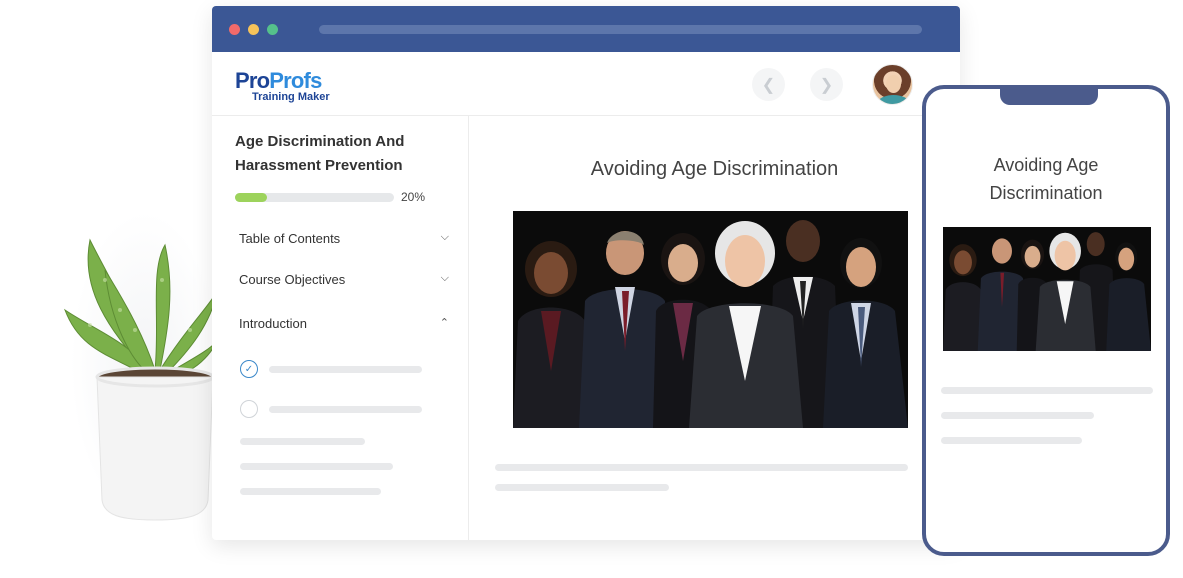 This screenshot has width=1183, height=578. I want to click on mobile-team-photo, so click(1047, 289).